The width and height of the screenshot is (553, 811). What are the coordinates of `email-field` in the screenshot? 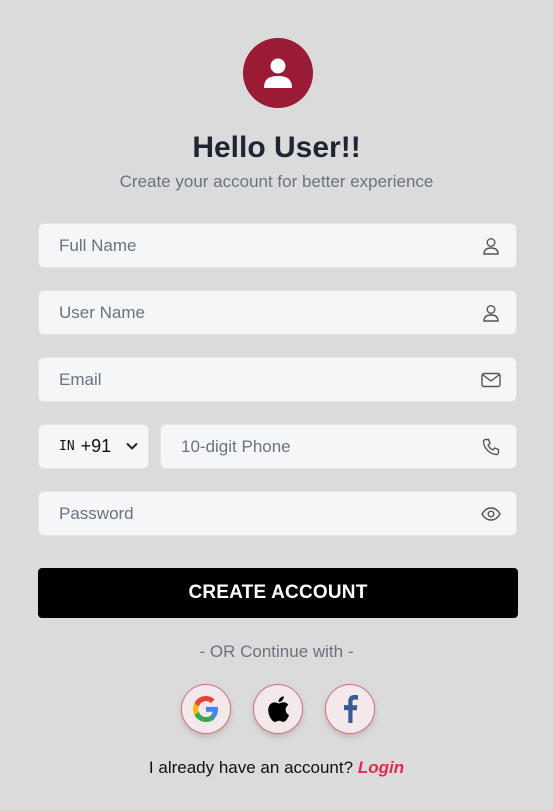 It's located at (277, 379).